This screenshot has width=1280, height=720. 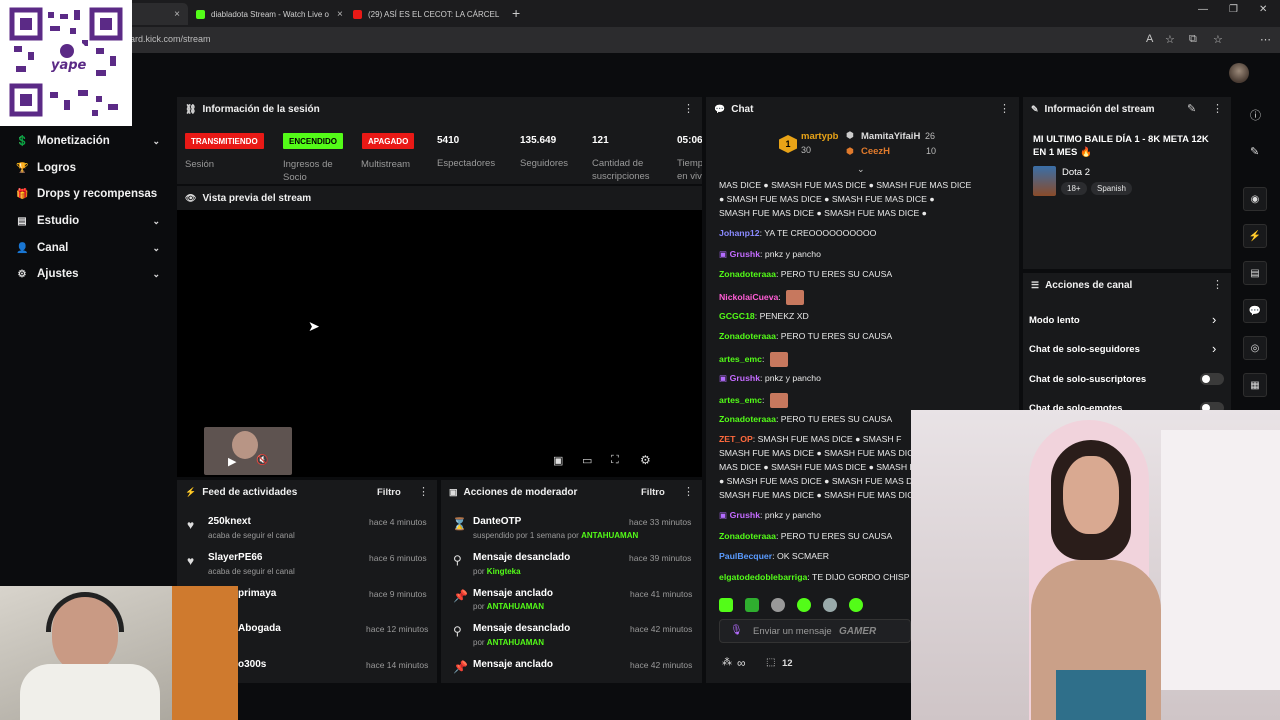 I want to click on minimize-button: —, so click(x=1203, y=9).